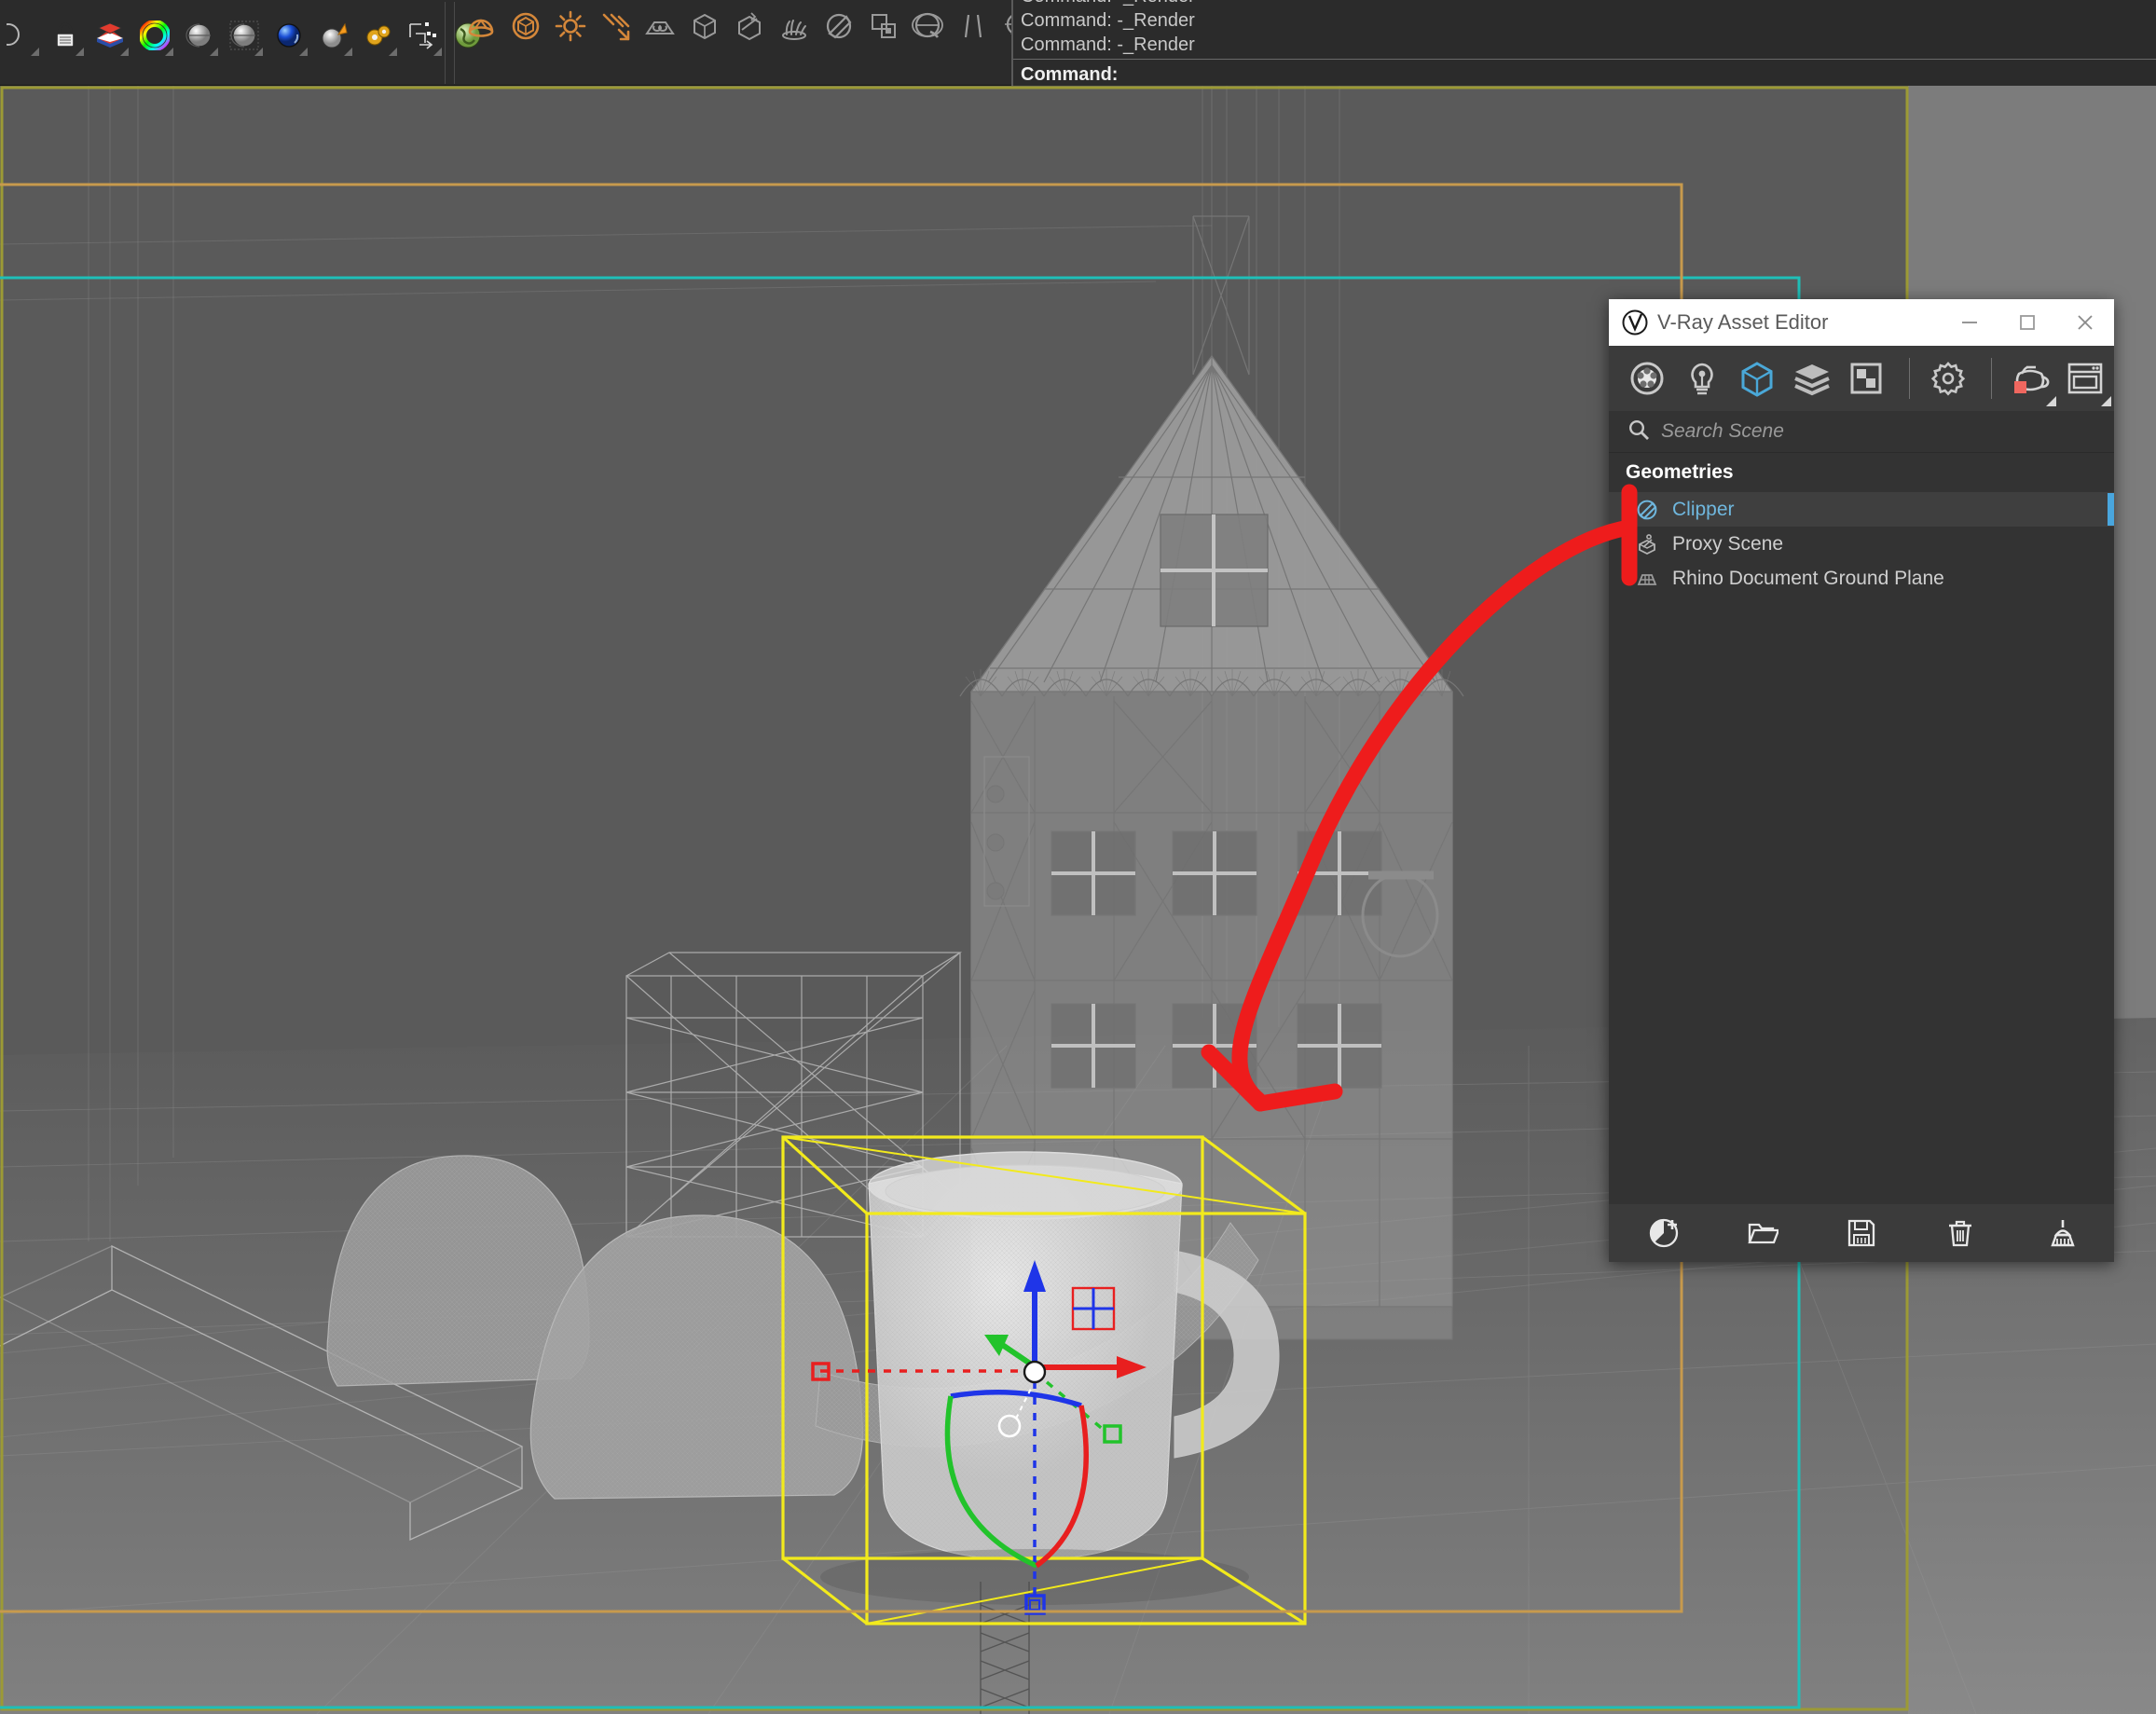 The width and height of the screenshot is (2156, 1714). I want to click on tab-materials, so click(1648, 379).